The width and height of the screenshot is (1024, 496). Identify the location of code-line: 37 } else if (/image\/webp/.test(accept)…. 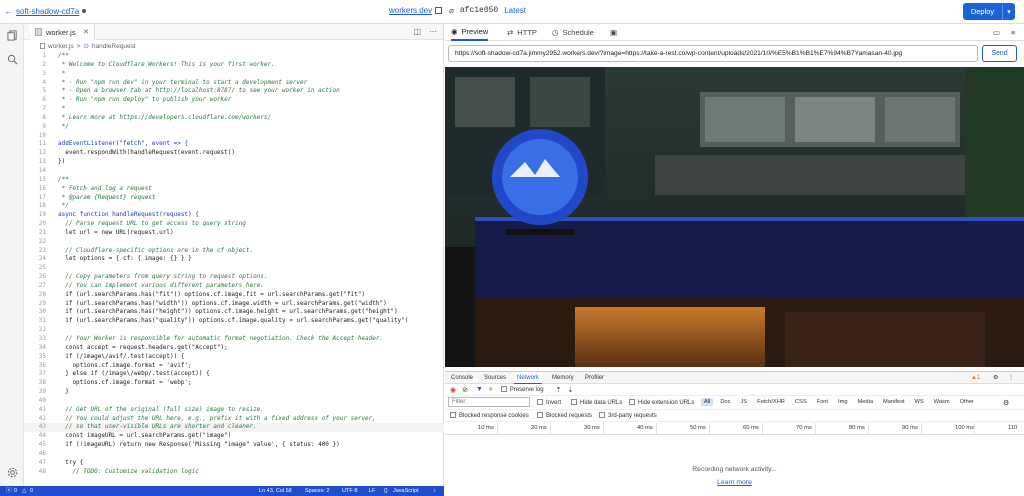
(234, 374).